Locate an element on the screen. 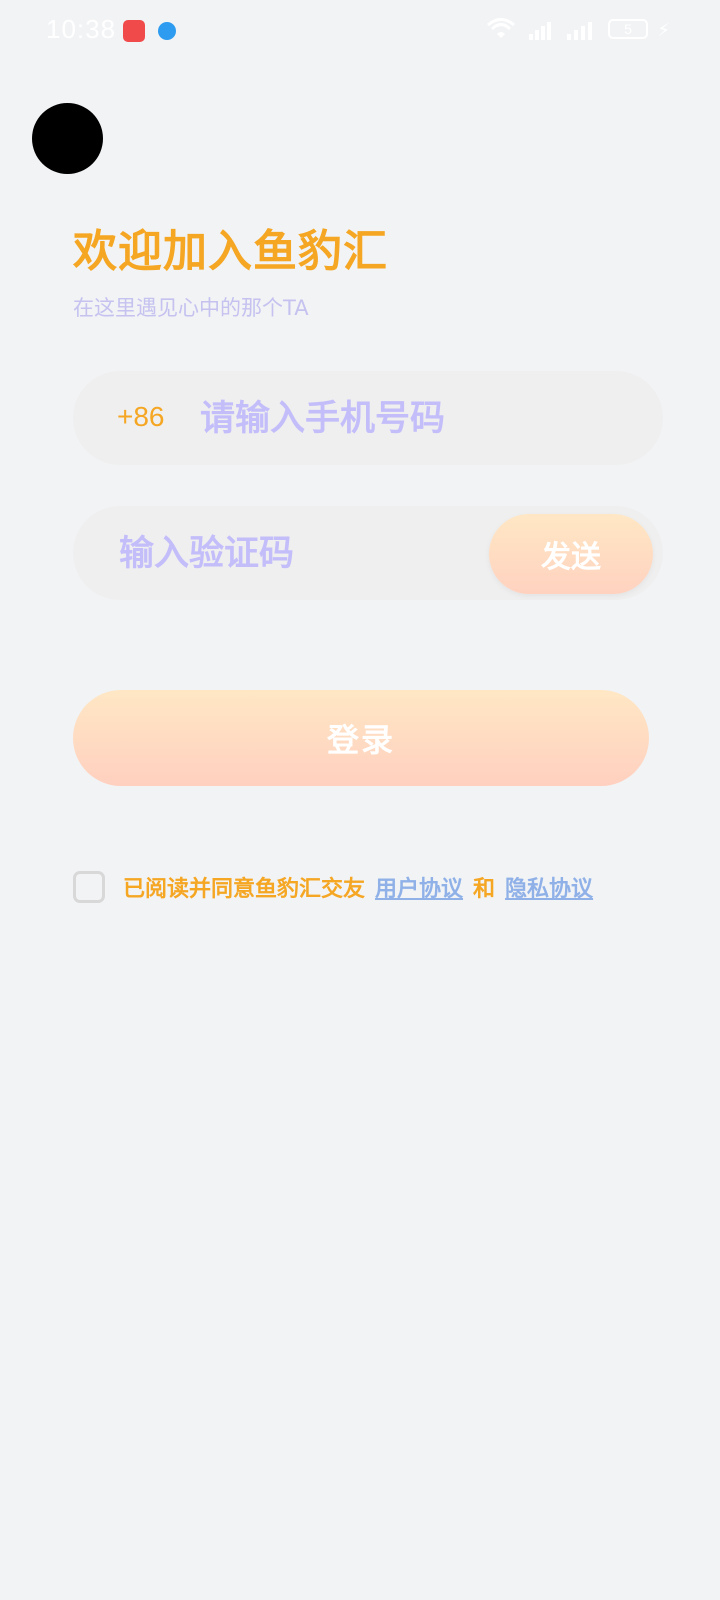 The height and width of the screenshot is (1600, 720). country-code: +86 is located at coordinates (141, 417).